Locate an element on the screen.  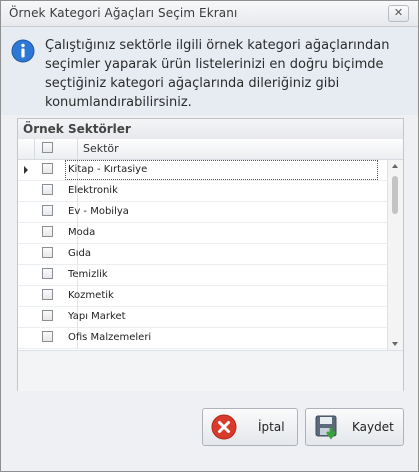
save-button: Kaydet is located at coordinates (354, 427).